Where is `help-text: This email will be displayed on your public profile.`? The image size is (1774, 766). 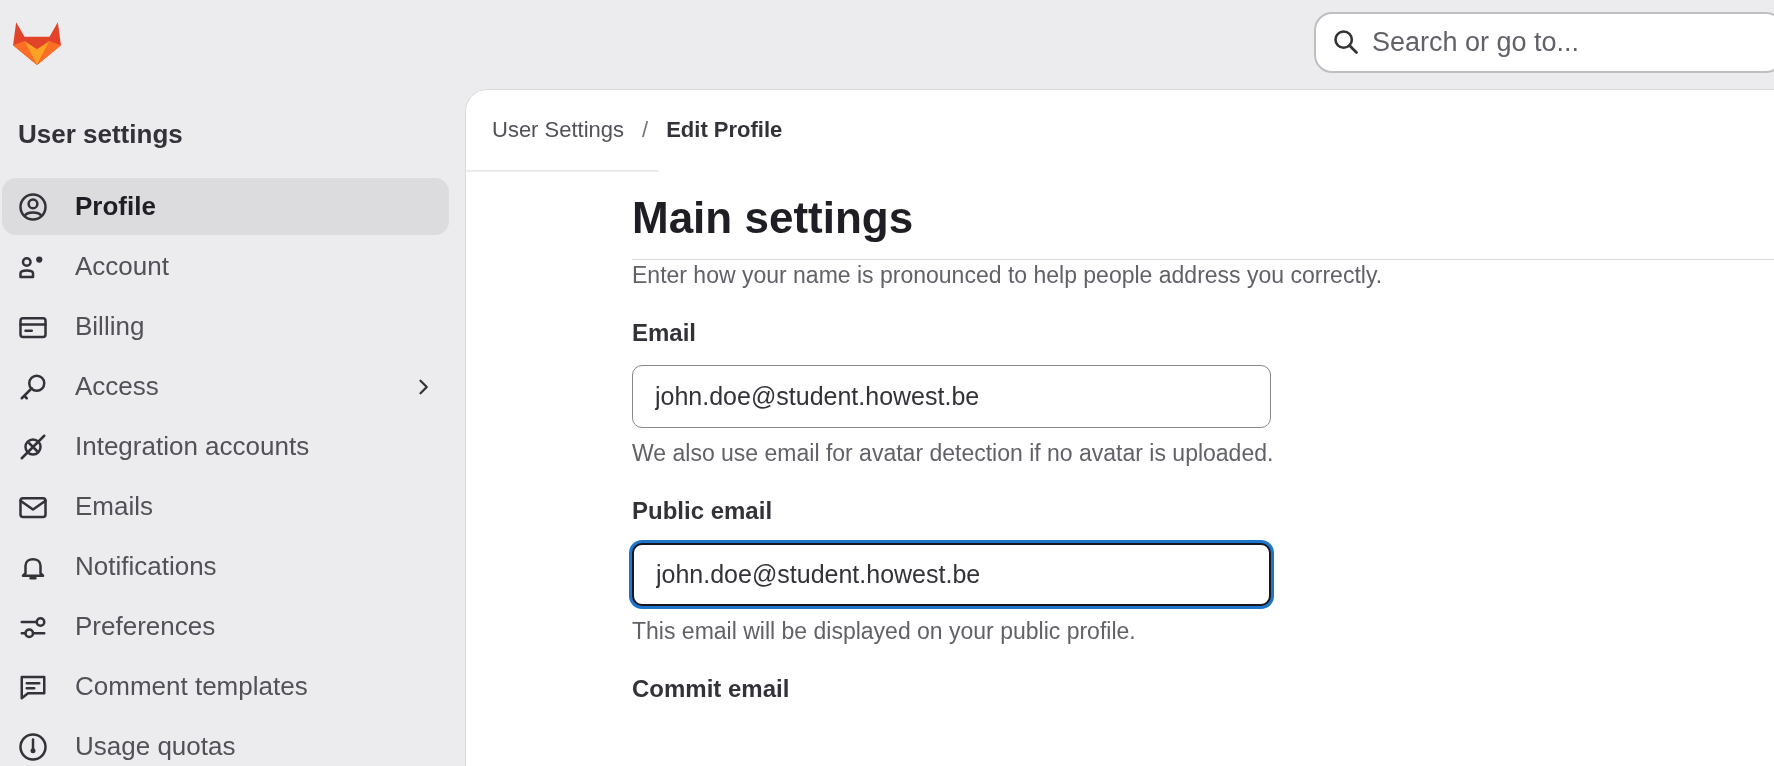
help-text: This email will be displayed on your public profile. is located at coordinates (884, 631).